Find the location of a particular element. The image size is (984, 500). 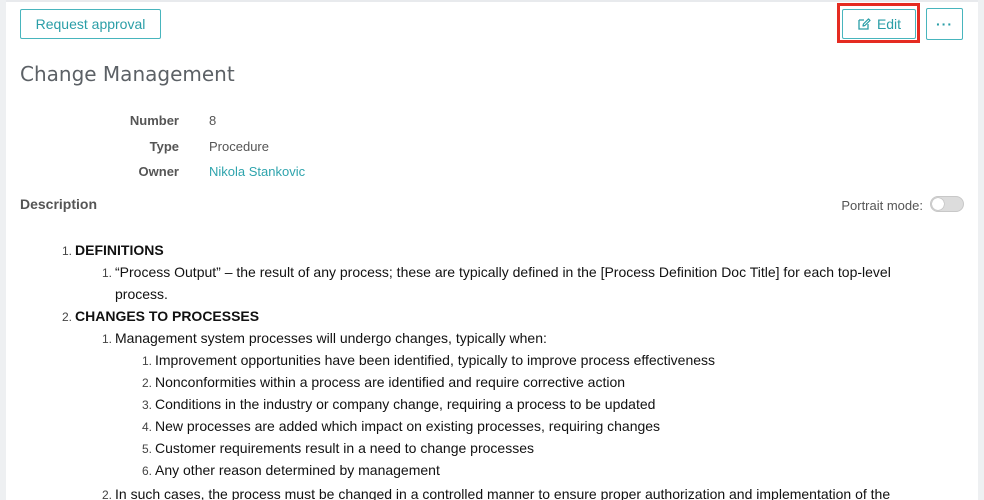

list-number: 4. is located at coordinates (146, 427).